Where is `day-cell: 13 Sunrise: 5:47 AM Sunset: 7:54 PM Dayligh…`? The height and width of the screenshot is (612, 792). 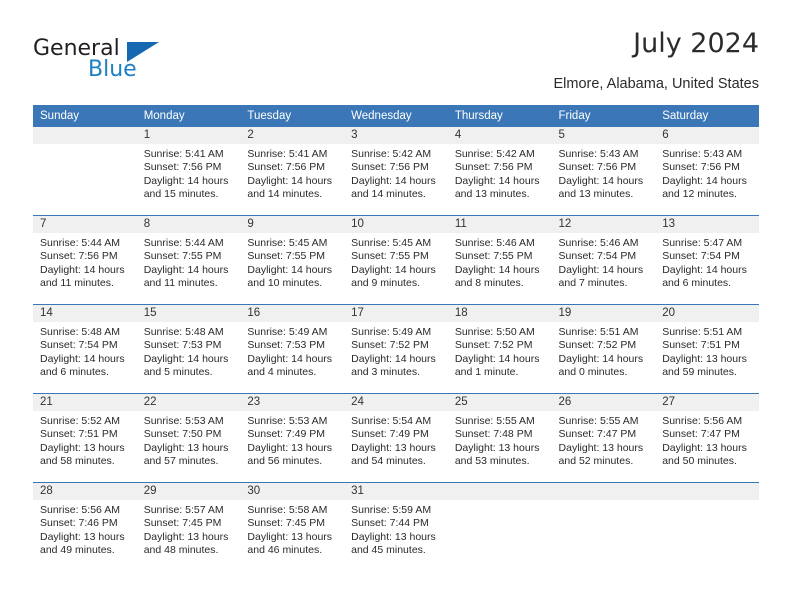 day-cell: 13 Sunrise: 5:47 AM Sunset: 7:54 PM Dayligh… is located at coordinates (707, 260).